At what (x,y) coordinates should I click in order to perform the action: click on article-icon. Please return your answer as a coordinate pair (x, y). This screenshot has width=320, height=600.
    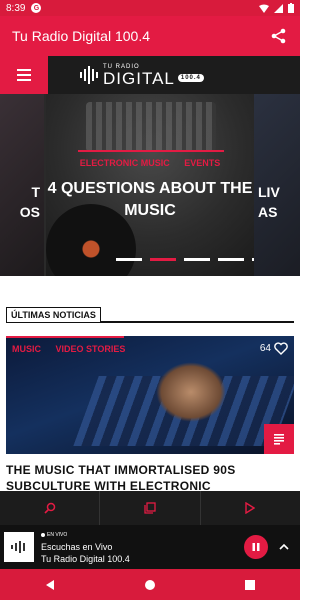
    Looking at the image, I should click on (279, 439).